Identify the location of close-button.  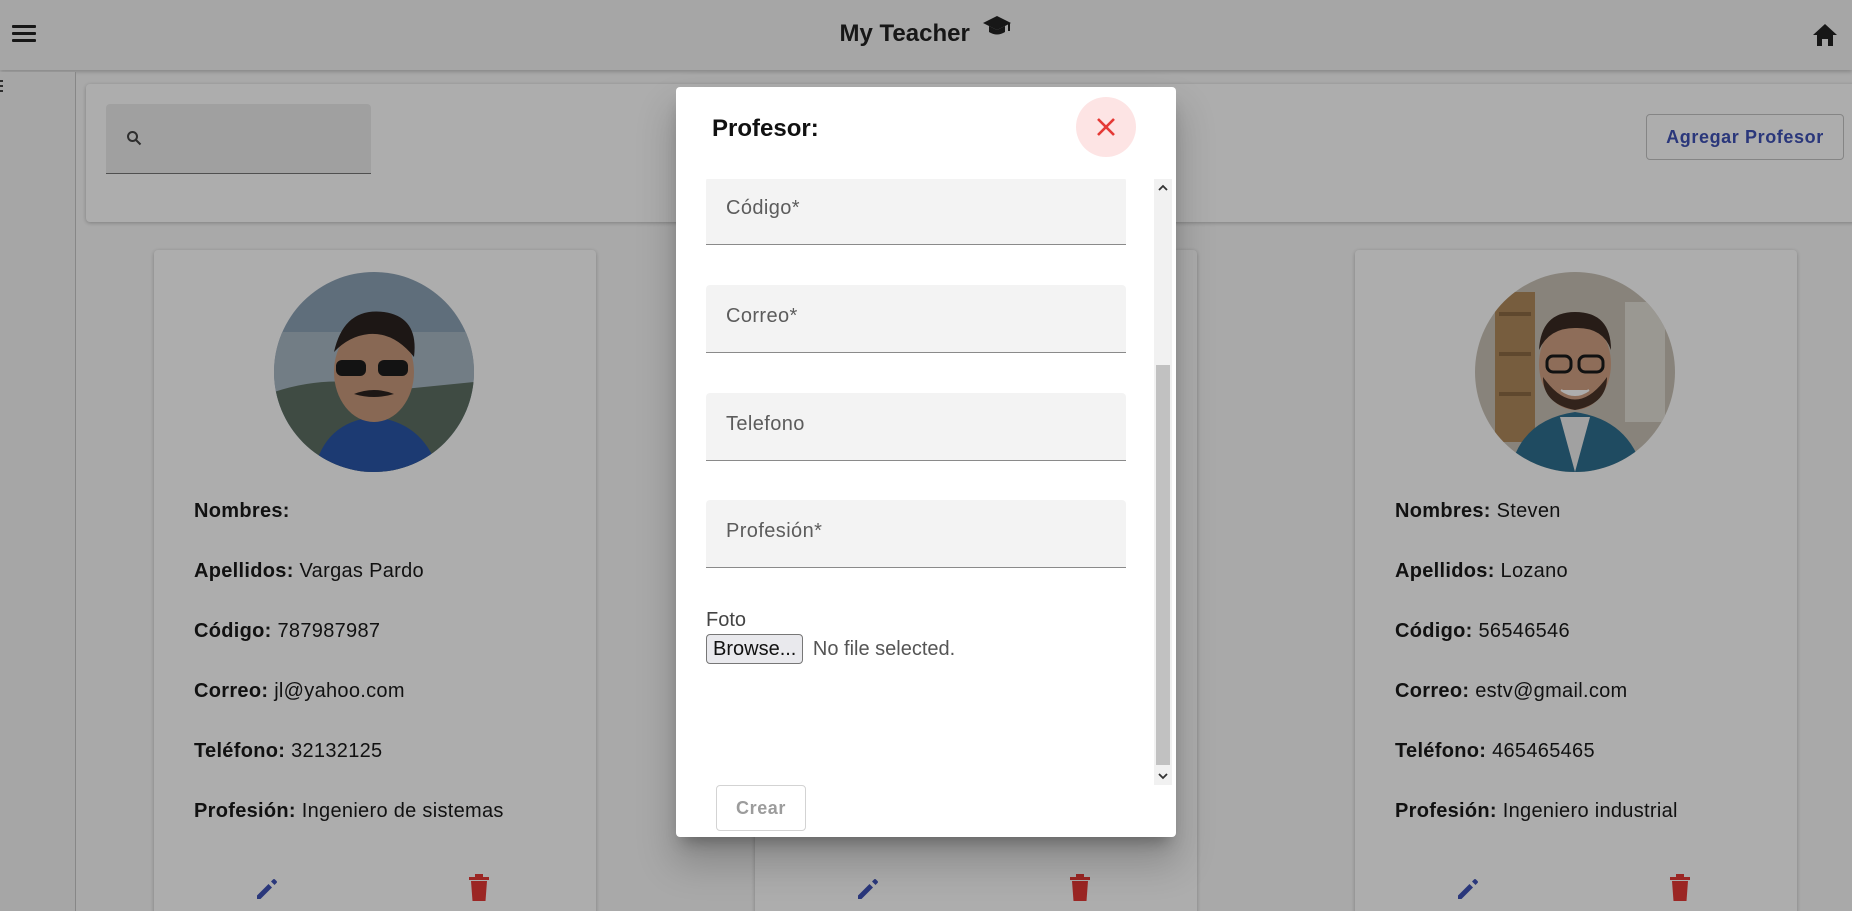
(1106, 127).